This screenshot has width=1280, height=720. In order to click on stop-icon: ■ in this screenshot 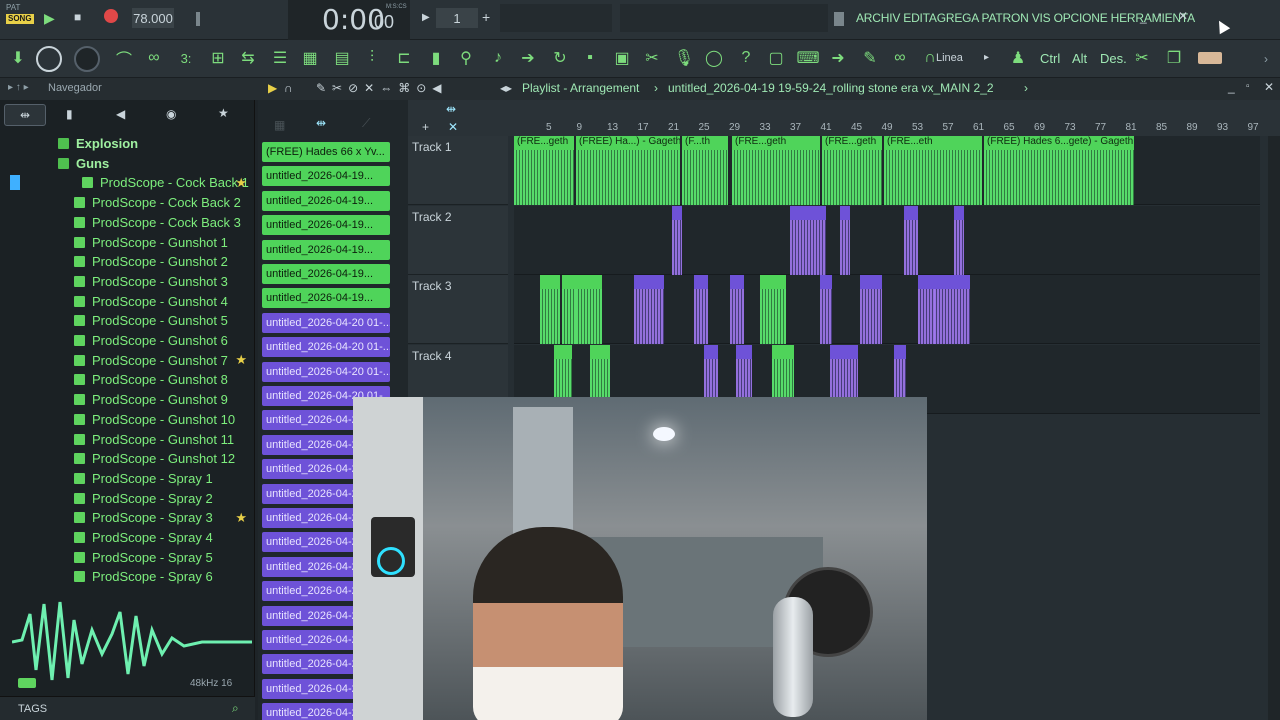, I will do `click(77, 17)`.